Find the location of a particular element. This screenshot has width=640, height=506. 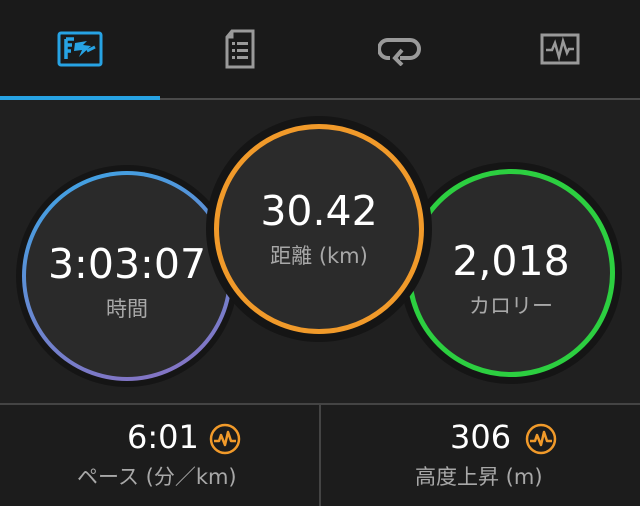

time-value: 3:03:07 is located at coordinates (127, 264).